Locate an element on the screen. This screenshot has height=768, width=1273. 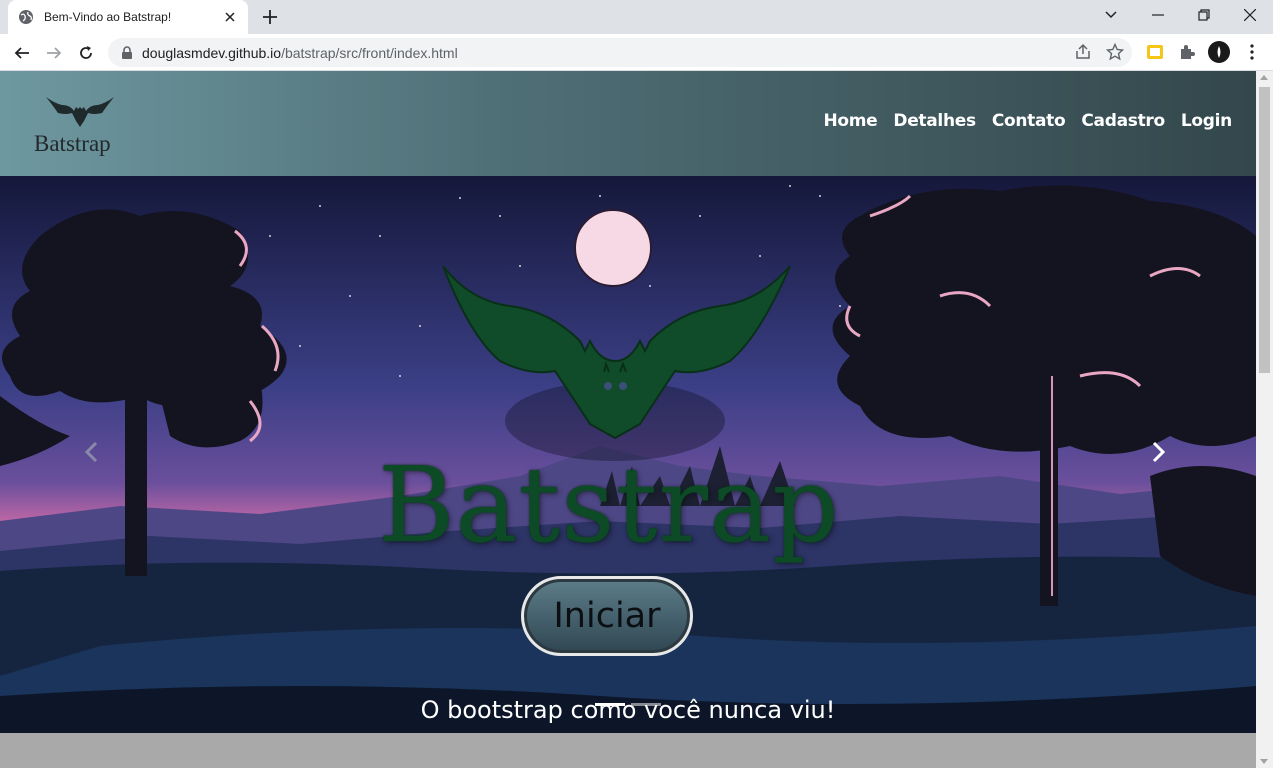
browser-tab: Bem-Vindo ao Batstrap! is located at coordinates (128, 17).